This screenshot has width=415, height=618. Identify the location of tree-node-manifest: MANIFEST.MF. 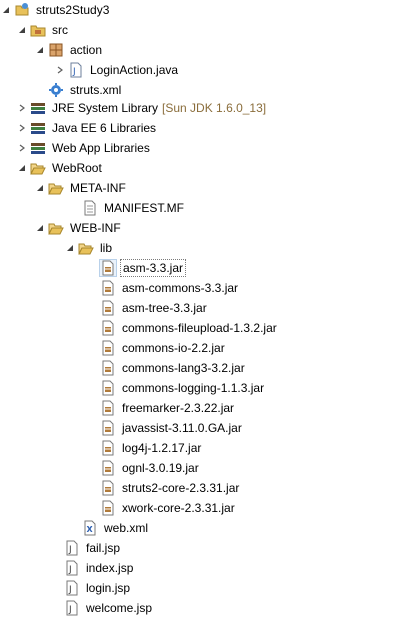
(134, 208).